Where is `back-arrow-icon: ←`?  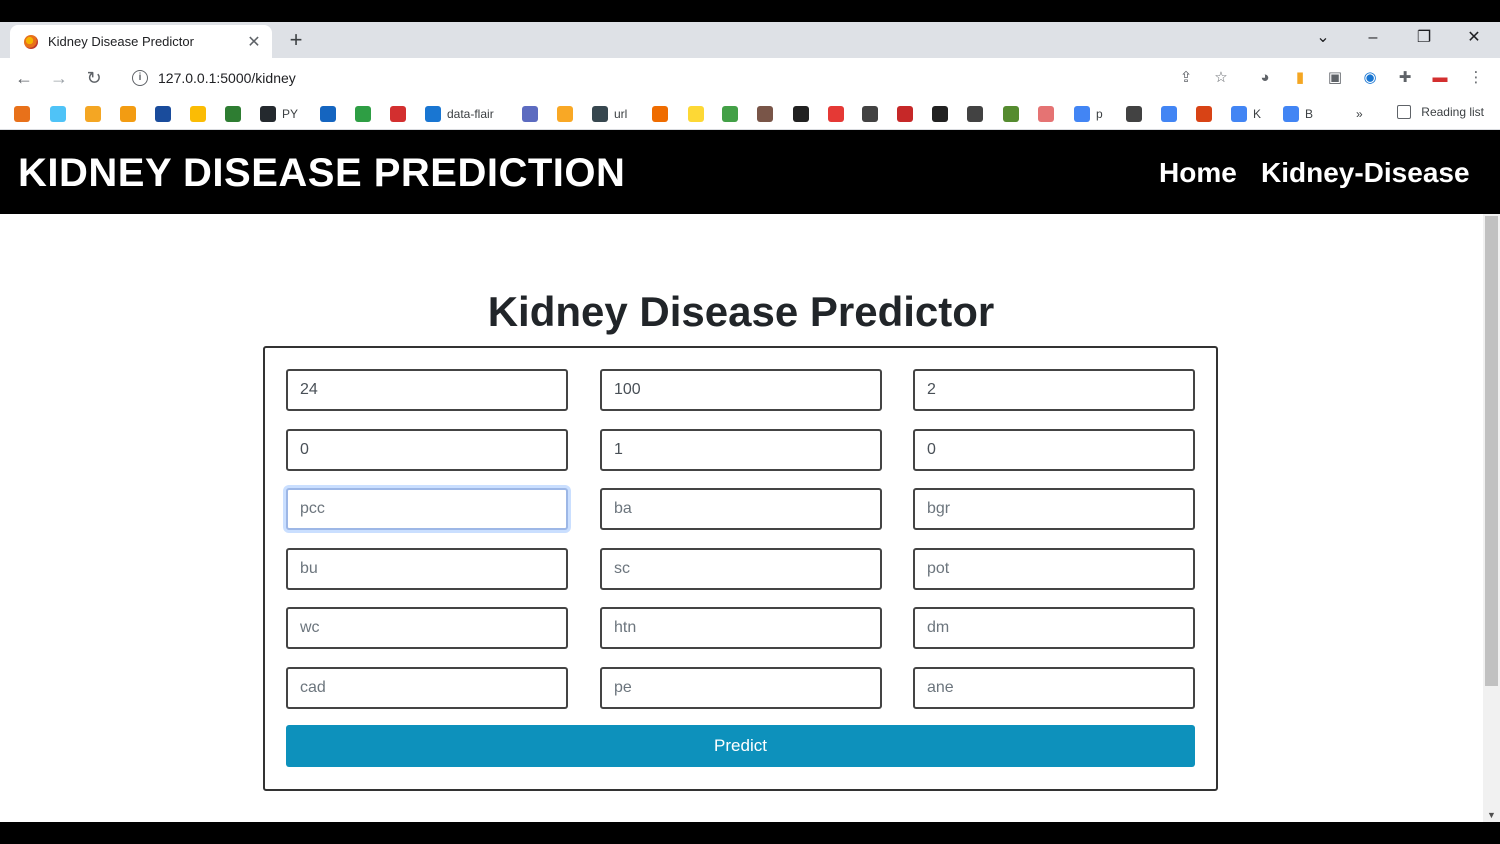
back-arrow-icon: ← is located at coordinates (24, 78).